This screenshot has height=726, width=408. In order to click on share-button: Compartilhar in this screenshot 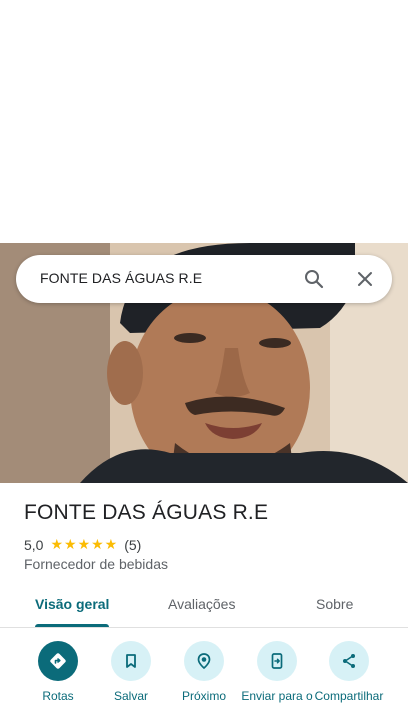, I will do `click(349, 672)`.